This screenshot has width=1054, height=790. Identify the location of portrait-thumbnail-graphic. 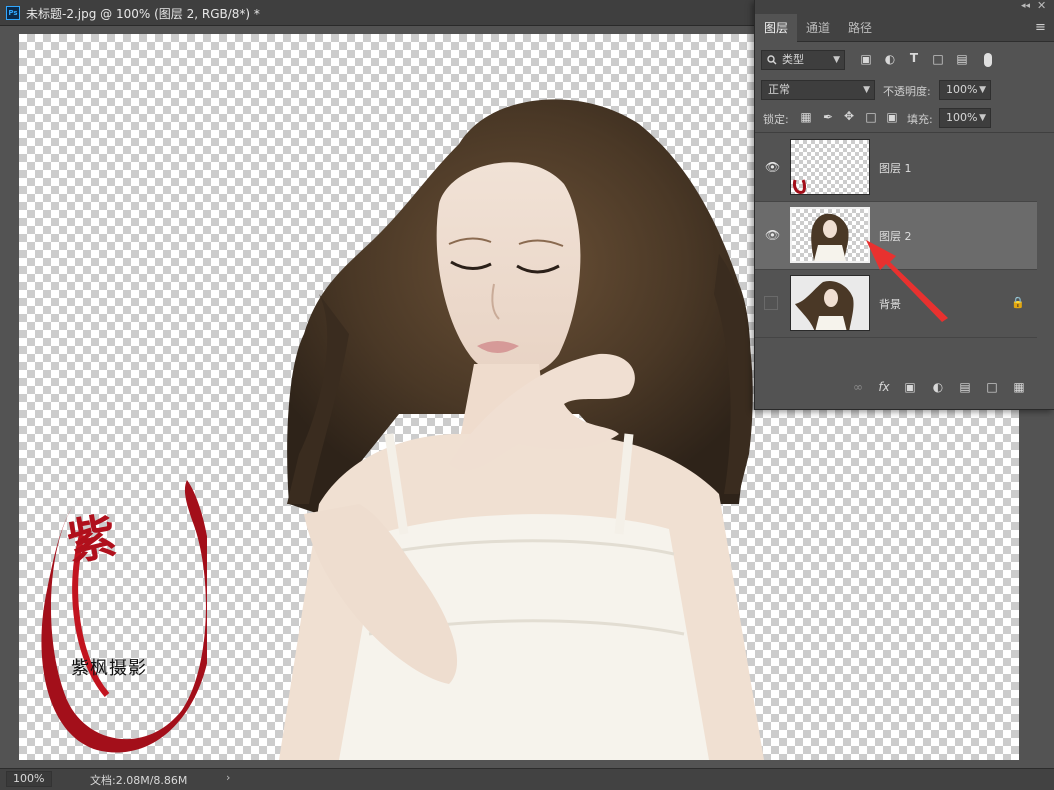
(830, 237).